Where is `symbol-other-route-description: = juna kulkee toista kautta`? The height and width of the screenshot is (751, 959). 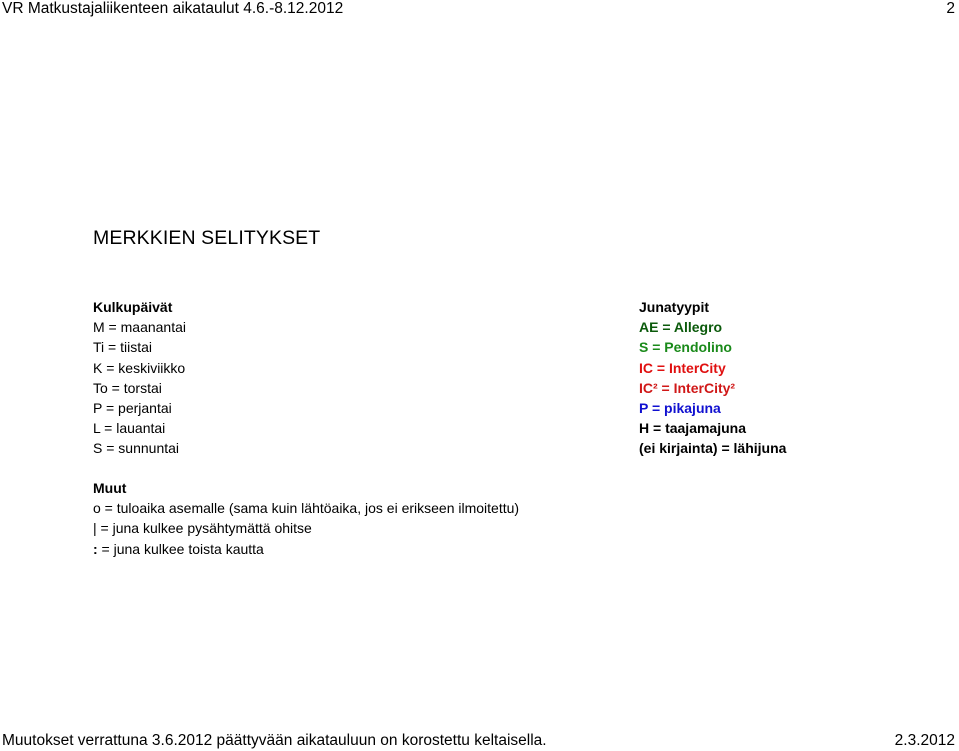 symbol-other-route-description: = juna kulkee toista kautta is located at coordinates (180, 548).